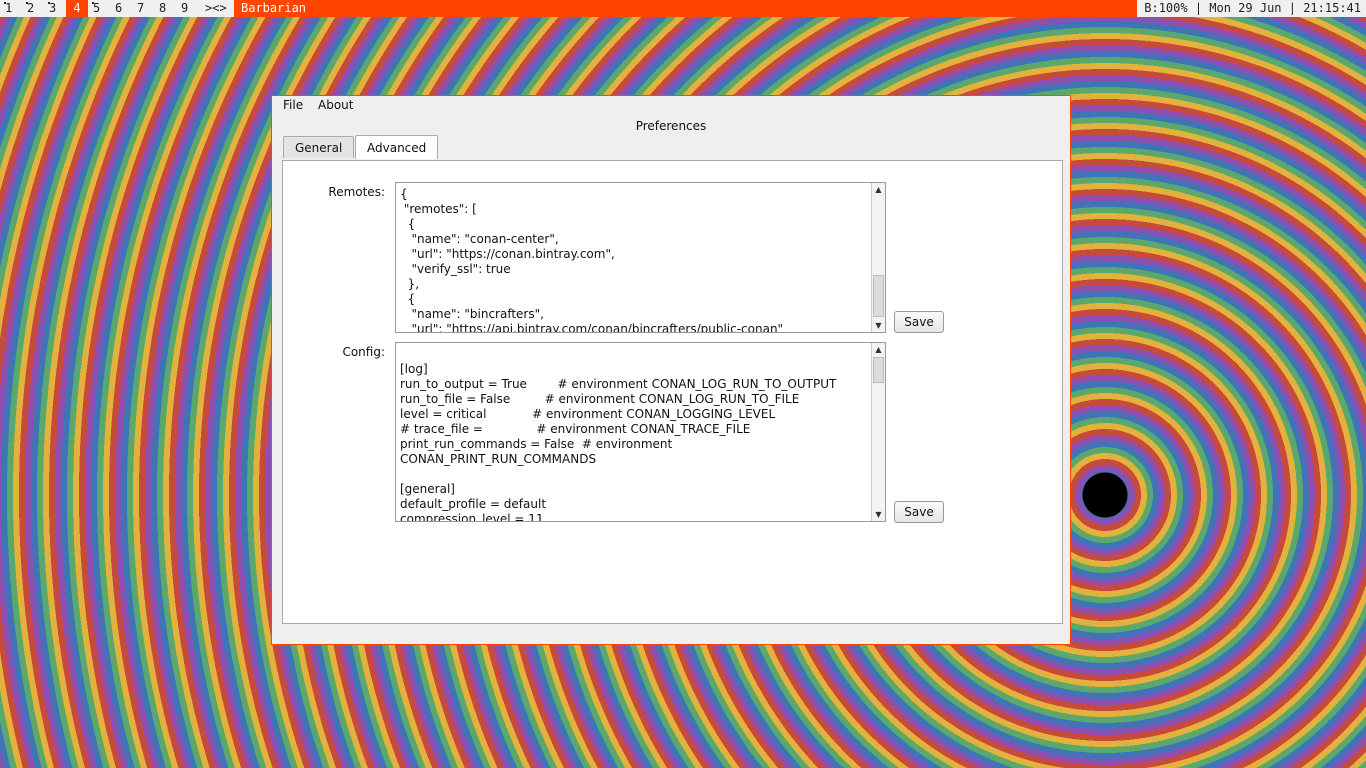 The height and width of the screenshot is (768, 1366). Describe the element at coordinates (671, 634) in the screenshot. I see `dialog-footer` at that location.